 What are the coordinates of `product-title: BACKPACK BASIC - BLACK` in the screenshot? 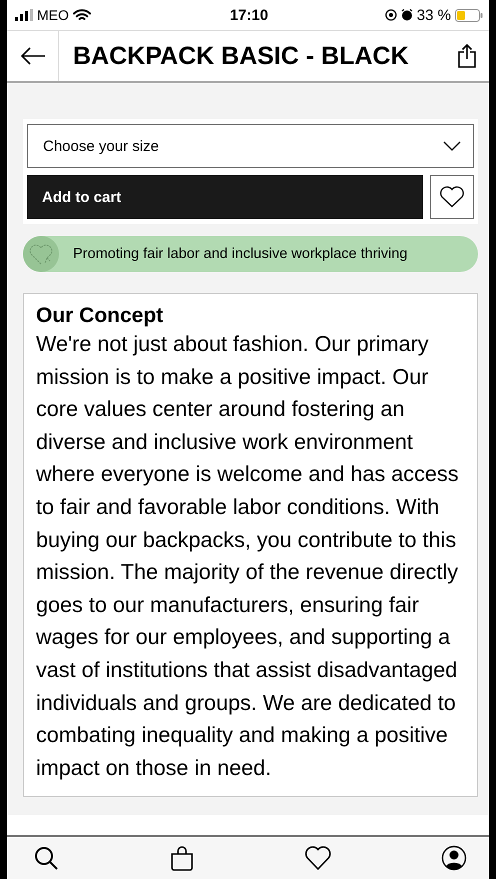 It's located at (241, 56).